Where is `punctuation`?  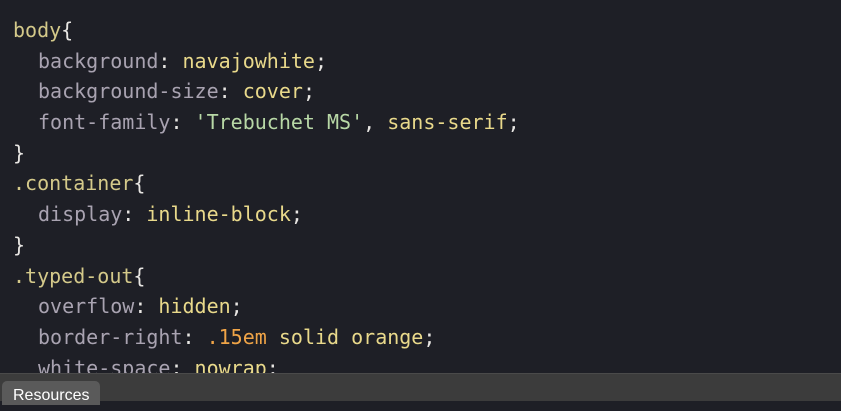
punctuation is located at coordinates (273, 337).